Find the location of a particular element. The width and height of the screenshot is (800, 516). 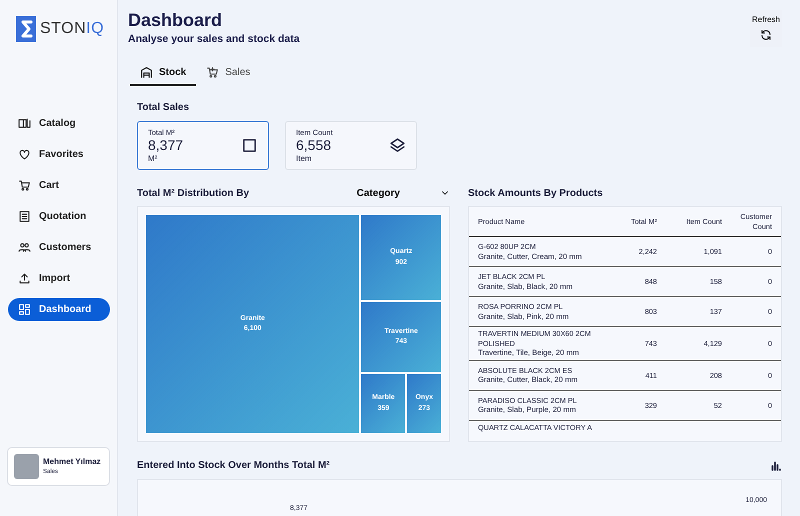

stat-unit: Item is located at coordinates (304, 159).